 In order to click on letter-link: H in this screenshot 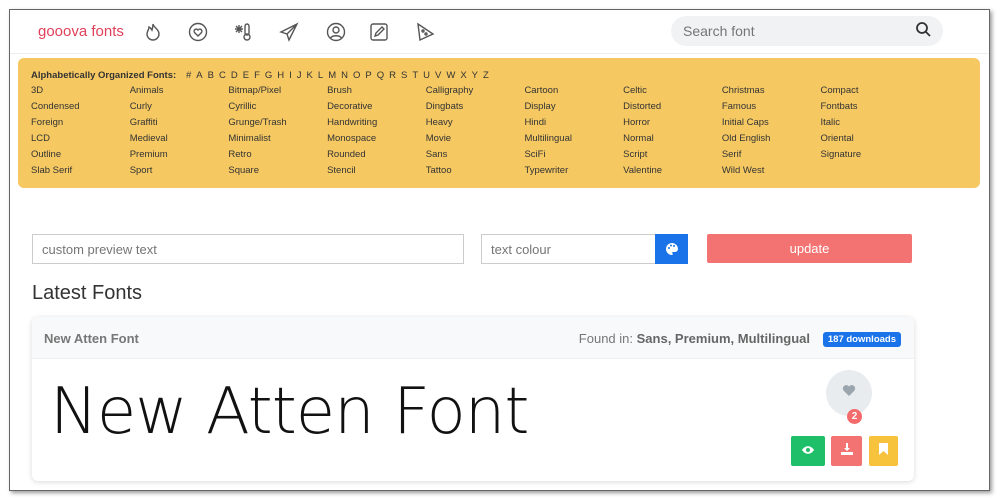, I will do `click(280, 75)`.